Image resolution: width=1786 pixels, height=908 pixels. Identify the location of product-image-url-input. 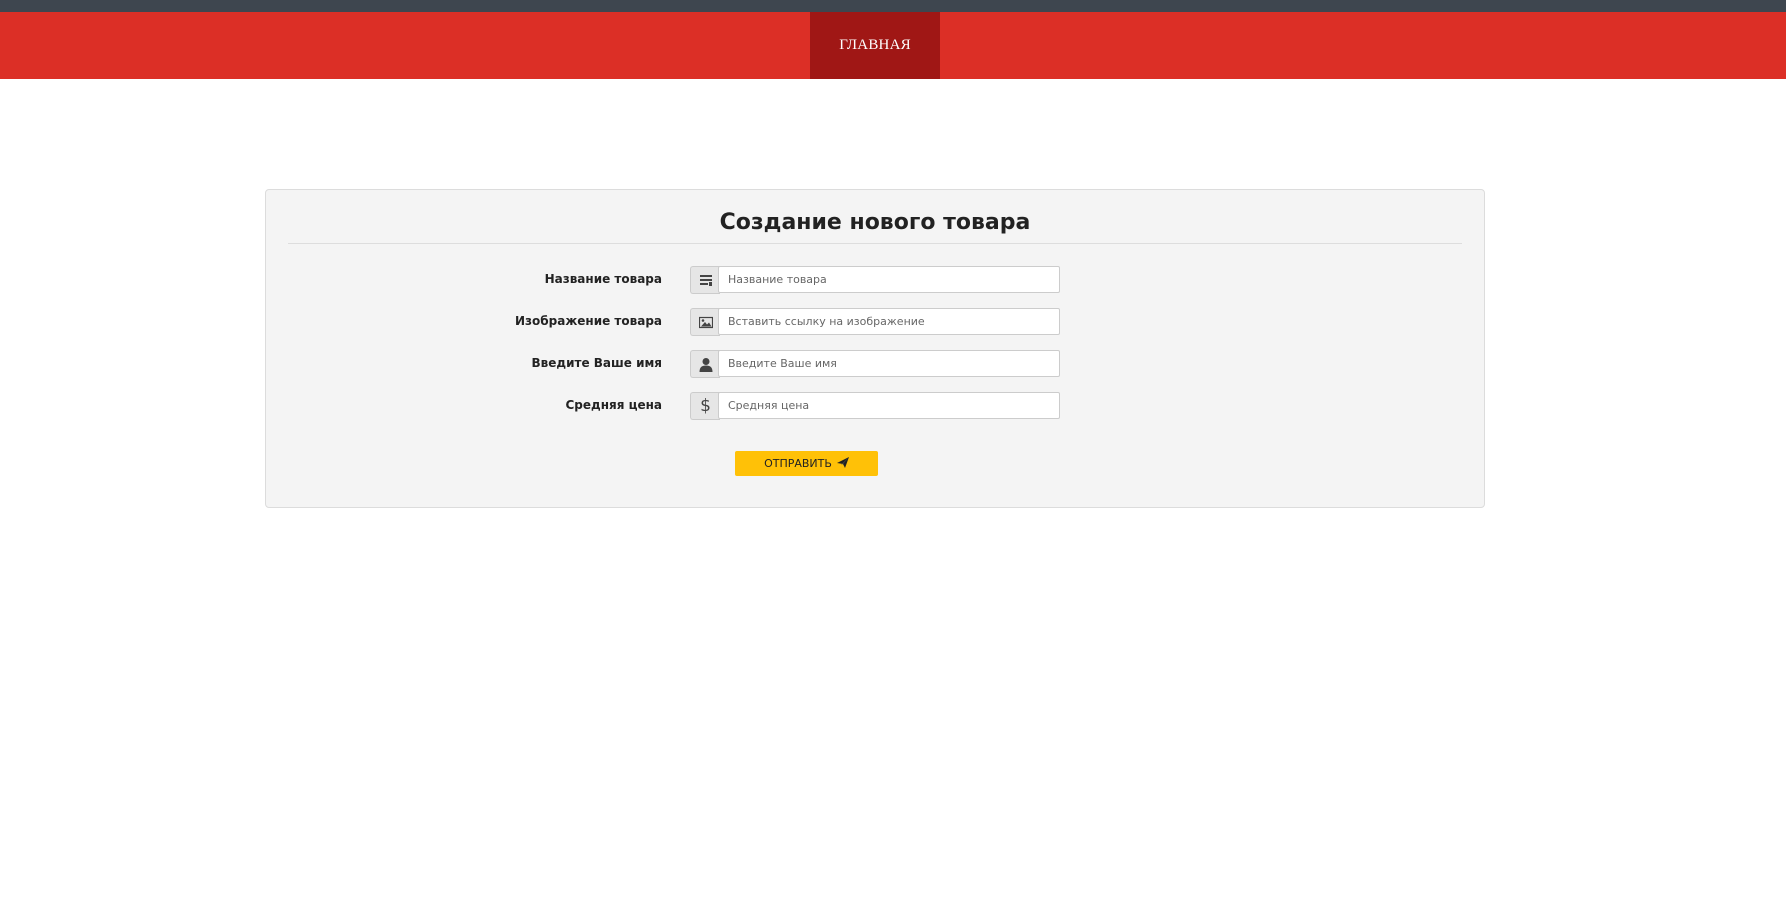
(889, 321).